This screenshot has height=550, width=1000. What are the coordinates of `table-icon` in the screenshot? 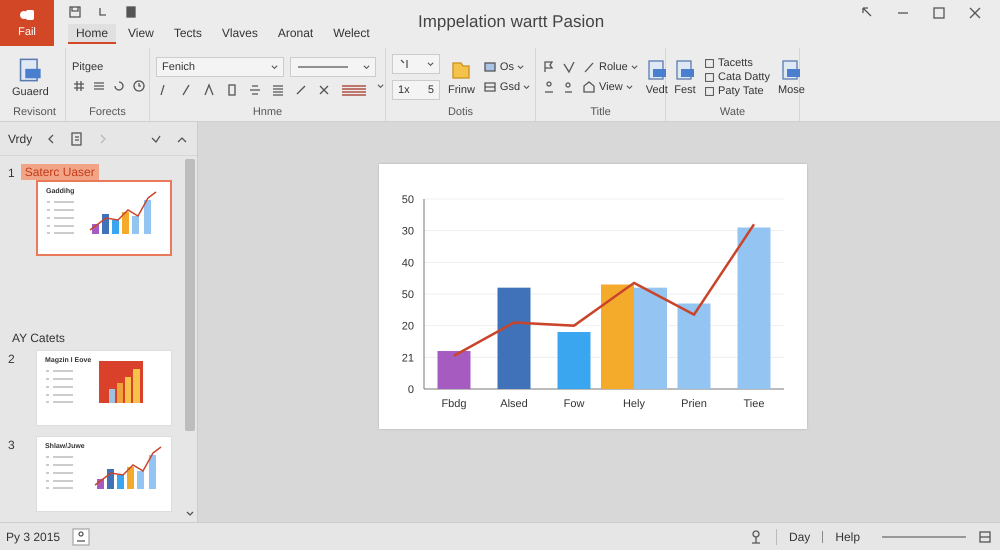 It's located at (489, 87).